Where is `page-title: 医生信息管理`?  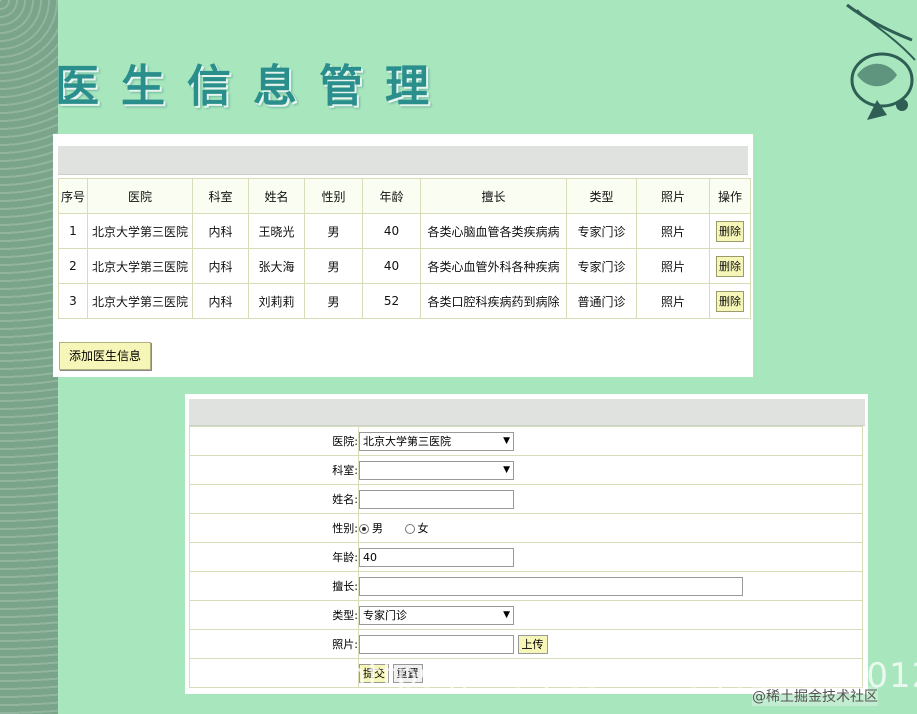 page-title: 医生信息管理 is located at coordinates (253, 86).